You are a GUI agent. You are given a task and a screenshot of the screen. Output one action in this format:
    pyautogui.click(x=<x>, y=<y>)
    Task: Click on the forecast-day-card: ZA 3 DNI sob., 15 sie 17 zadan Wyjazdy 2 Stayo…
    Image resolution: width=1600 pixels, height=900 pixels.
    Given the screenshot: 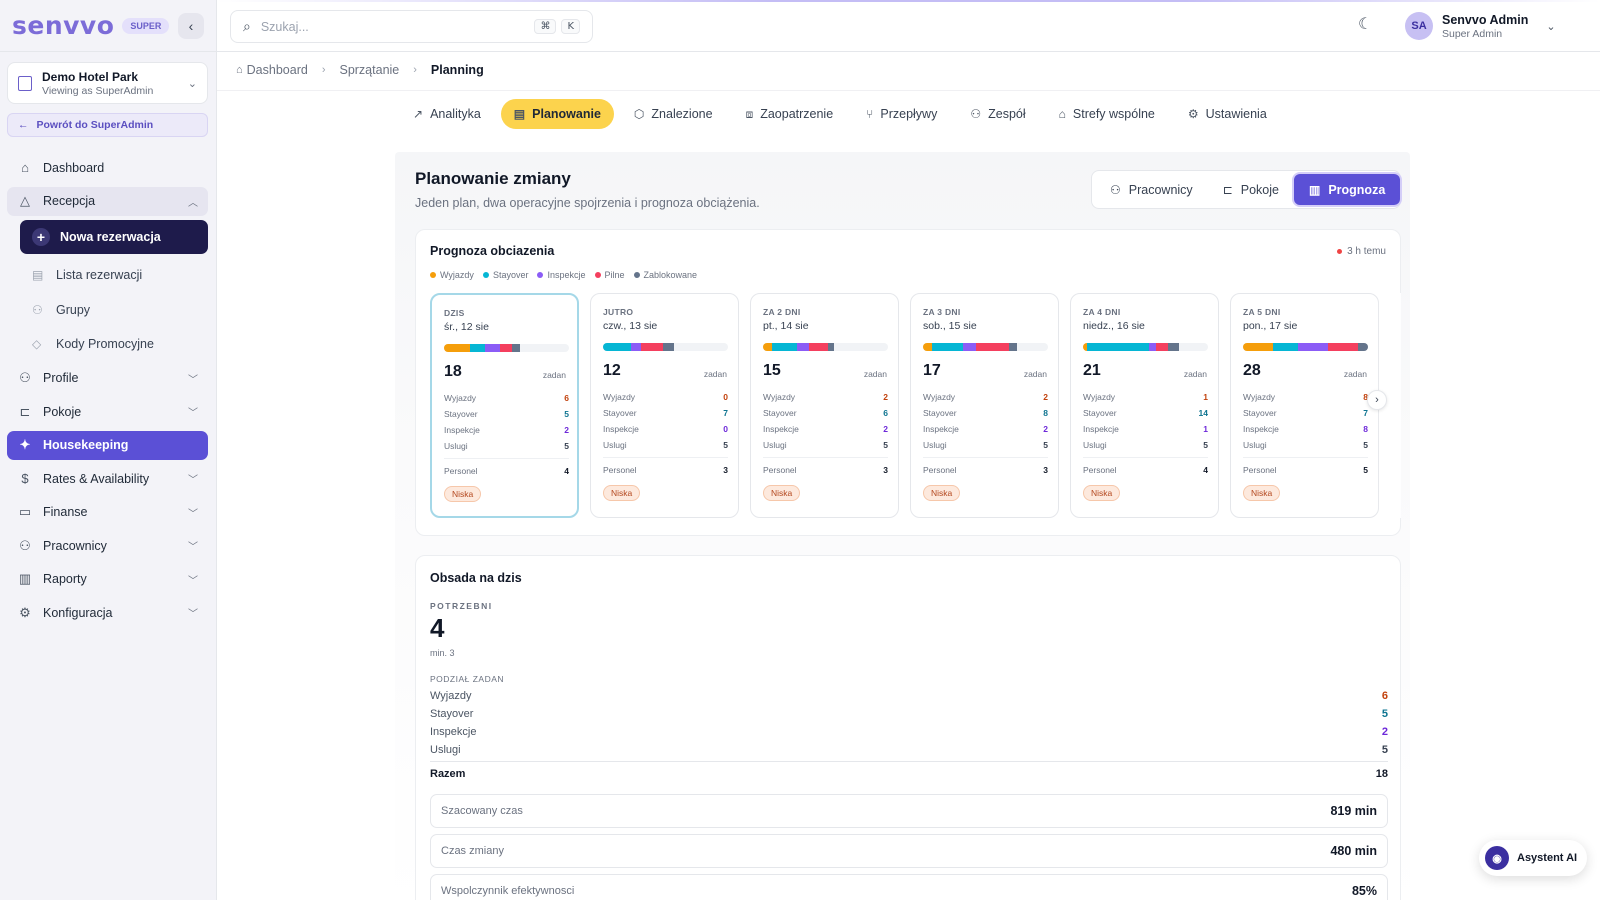 What is the action you would take?
    pyautogui.click(x=984, y=405)
    